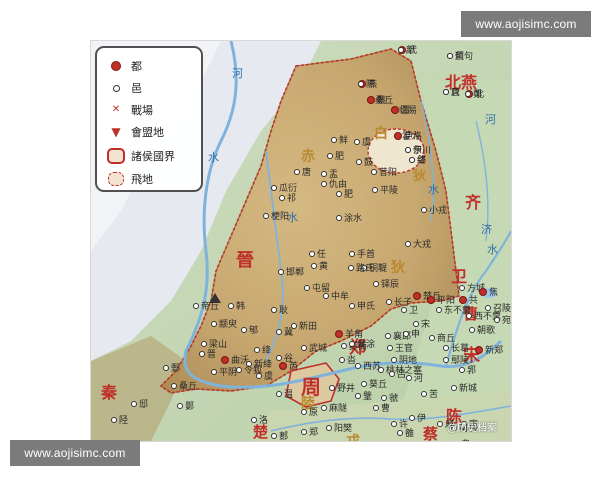 The image size is (600, 480). Describe the element at coordinates (420, 176) in the screenshot. I see `state-label-di: 狄` at that location.